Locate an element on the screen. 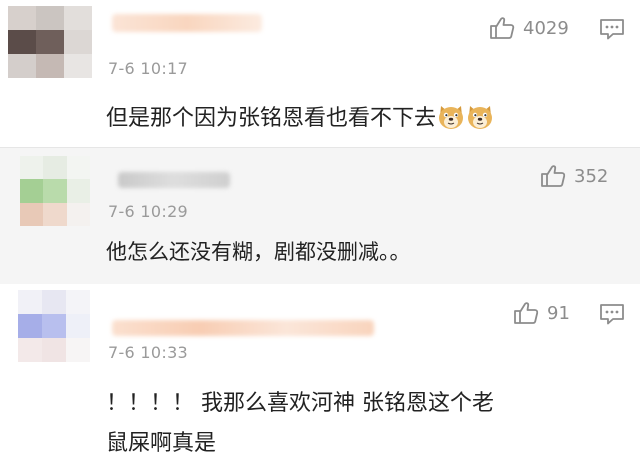 This screenshot has height=468, width=640. comment-text: ！！！！ 我那么喜欢河神 张铭恩这个老 鼠屎啊真是 is located at coordinates (366, 424).